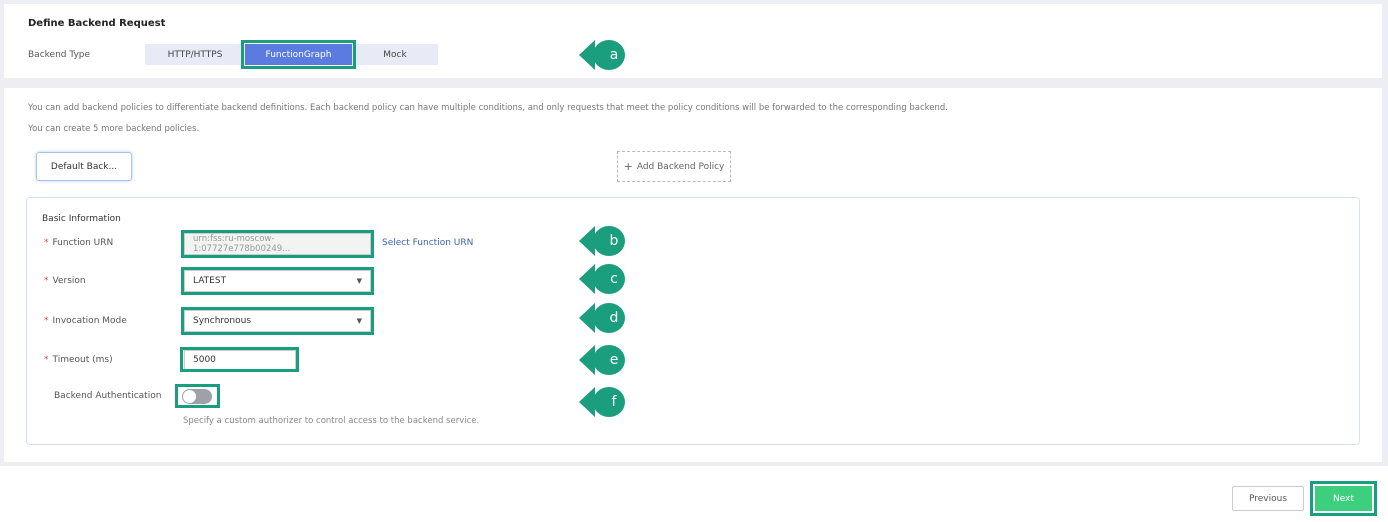 The height and width of the screenshot is (522, 1388). I want to click on section-title: Define Backend Request, so click(97, 23).